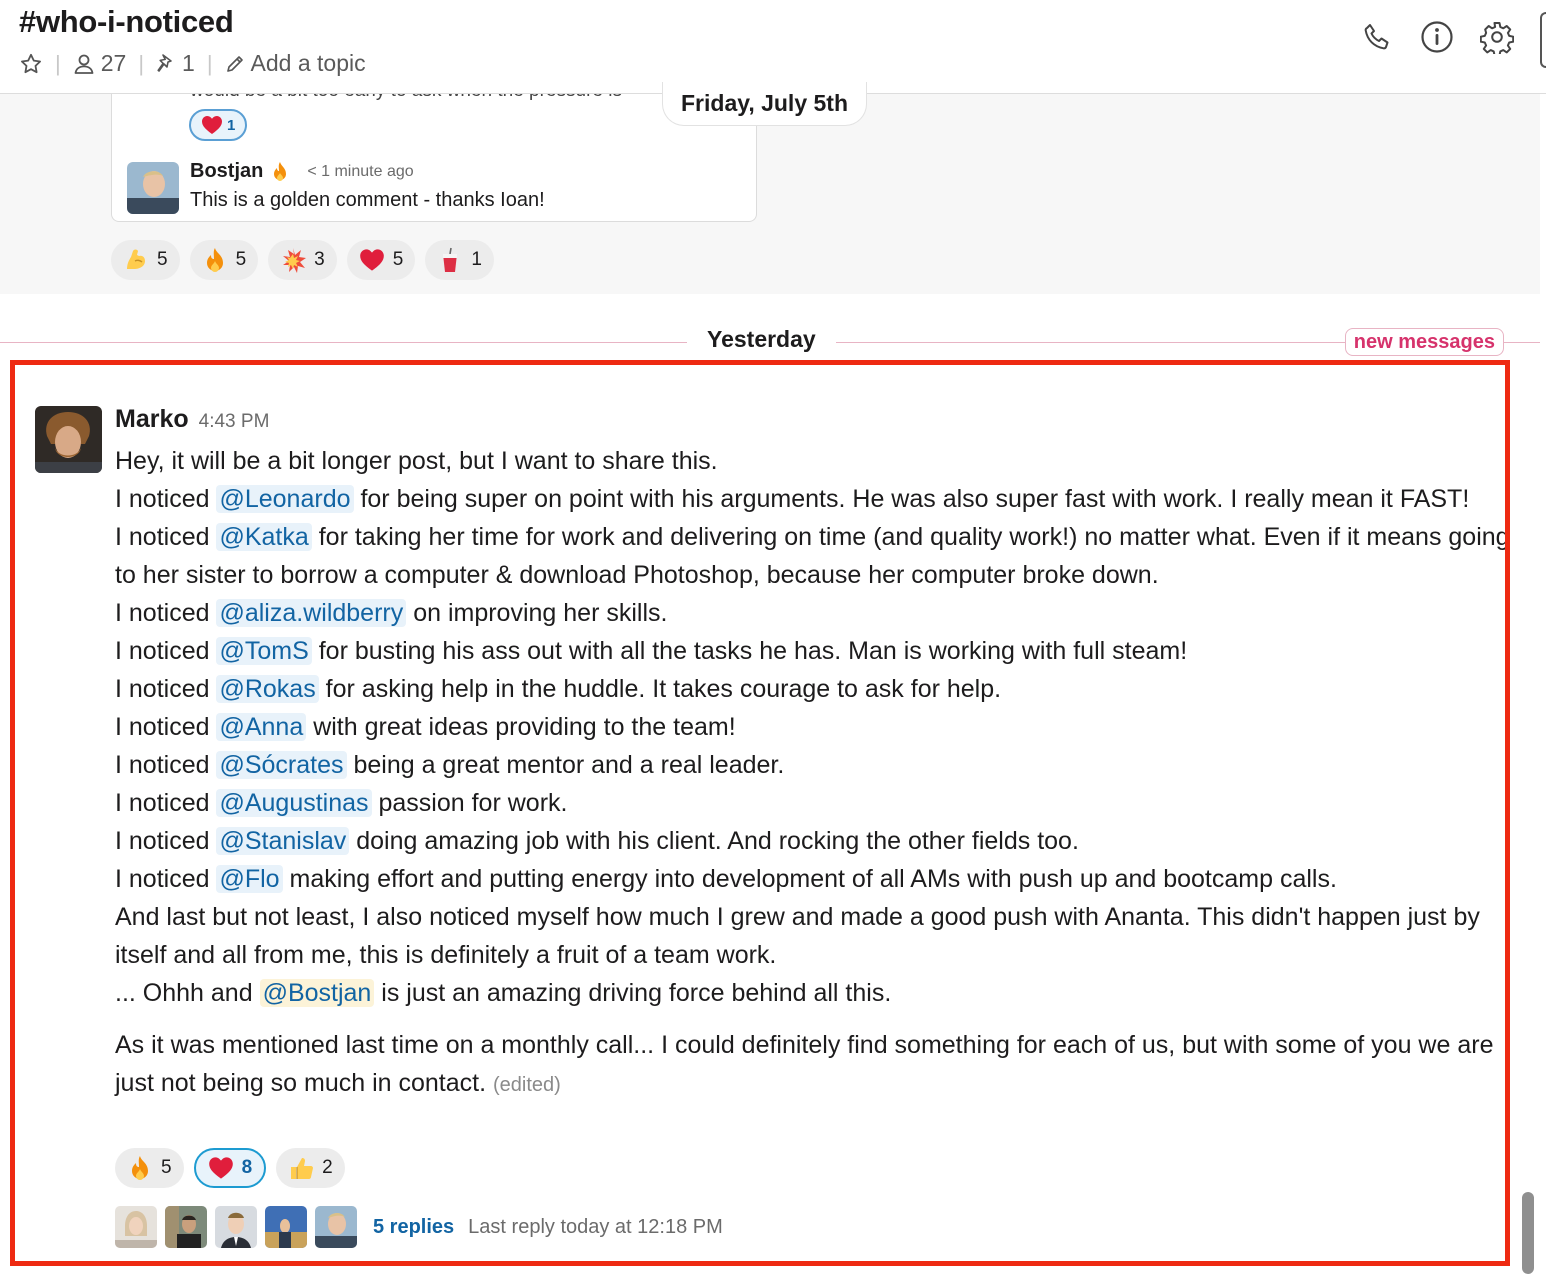 Image resolution: width=1546 pixels, height=1274 pixels. What do you see at coordinates (319, 259) in the screenshot?
I see `reaction-count: 3` at bounding box center [319, 259].